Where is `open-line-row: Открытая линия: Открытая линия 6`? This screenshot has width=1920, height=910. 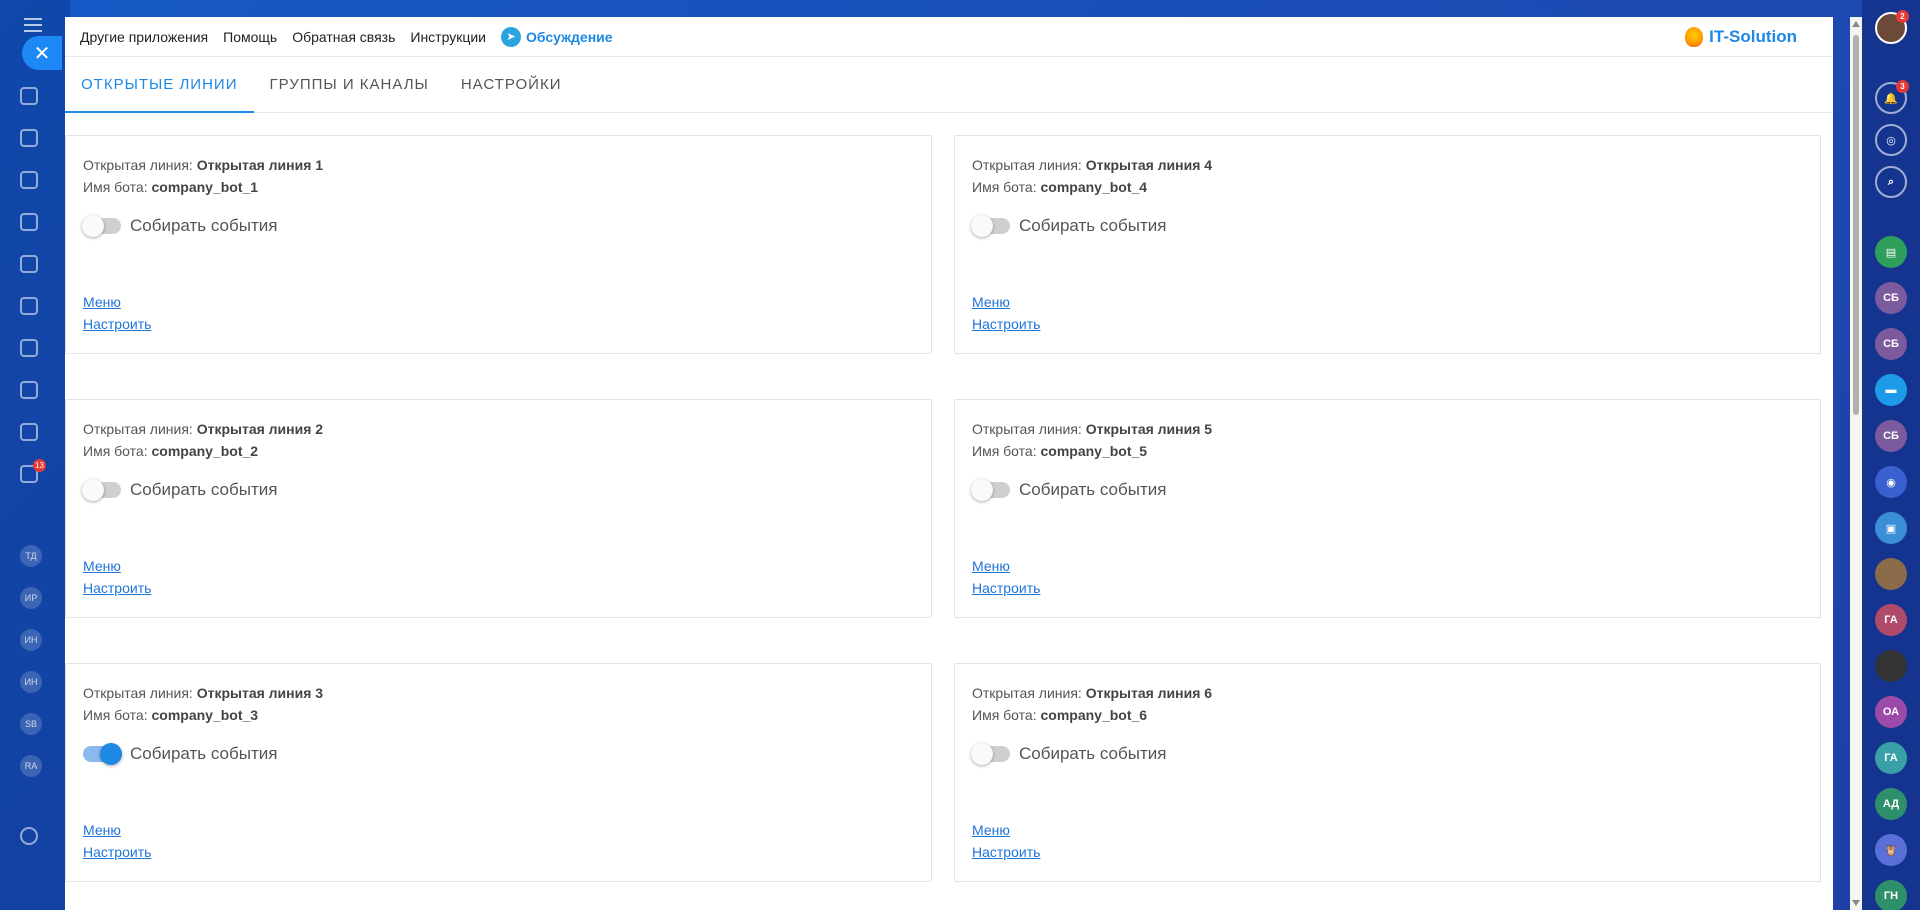 open-line-row: Открытая линия: Открытая линия 6 is located at coordinates (1092, 693).